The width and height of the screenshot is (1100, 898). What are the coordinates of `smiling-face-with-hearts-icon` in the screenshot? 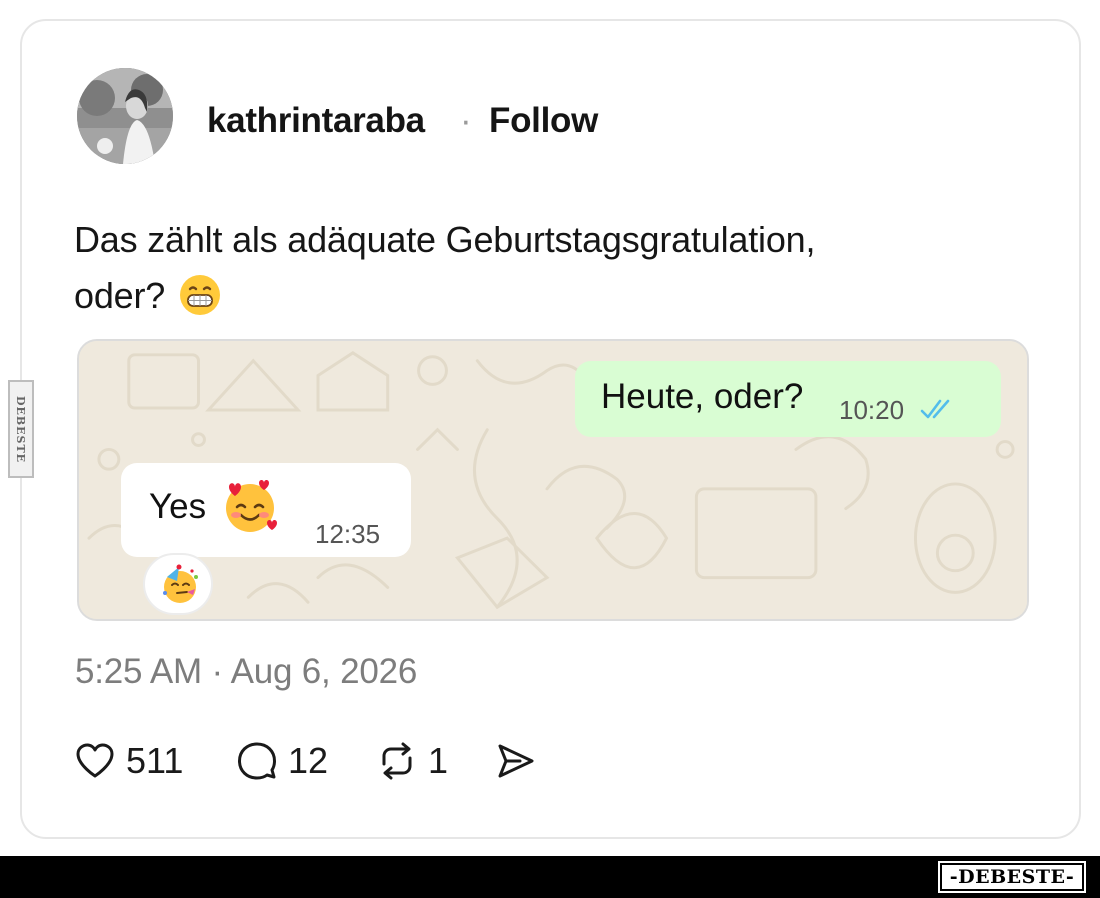 It's located at (251, 506).